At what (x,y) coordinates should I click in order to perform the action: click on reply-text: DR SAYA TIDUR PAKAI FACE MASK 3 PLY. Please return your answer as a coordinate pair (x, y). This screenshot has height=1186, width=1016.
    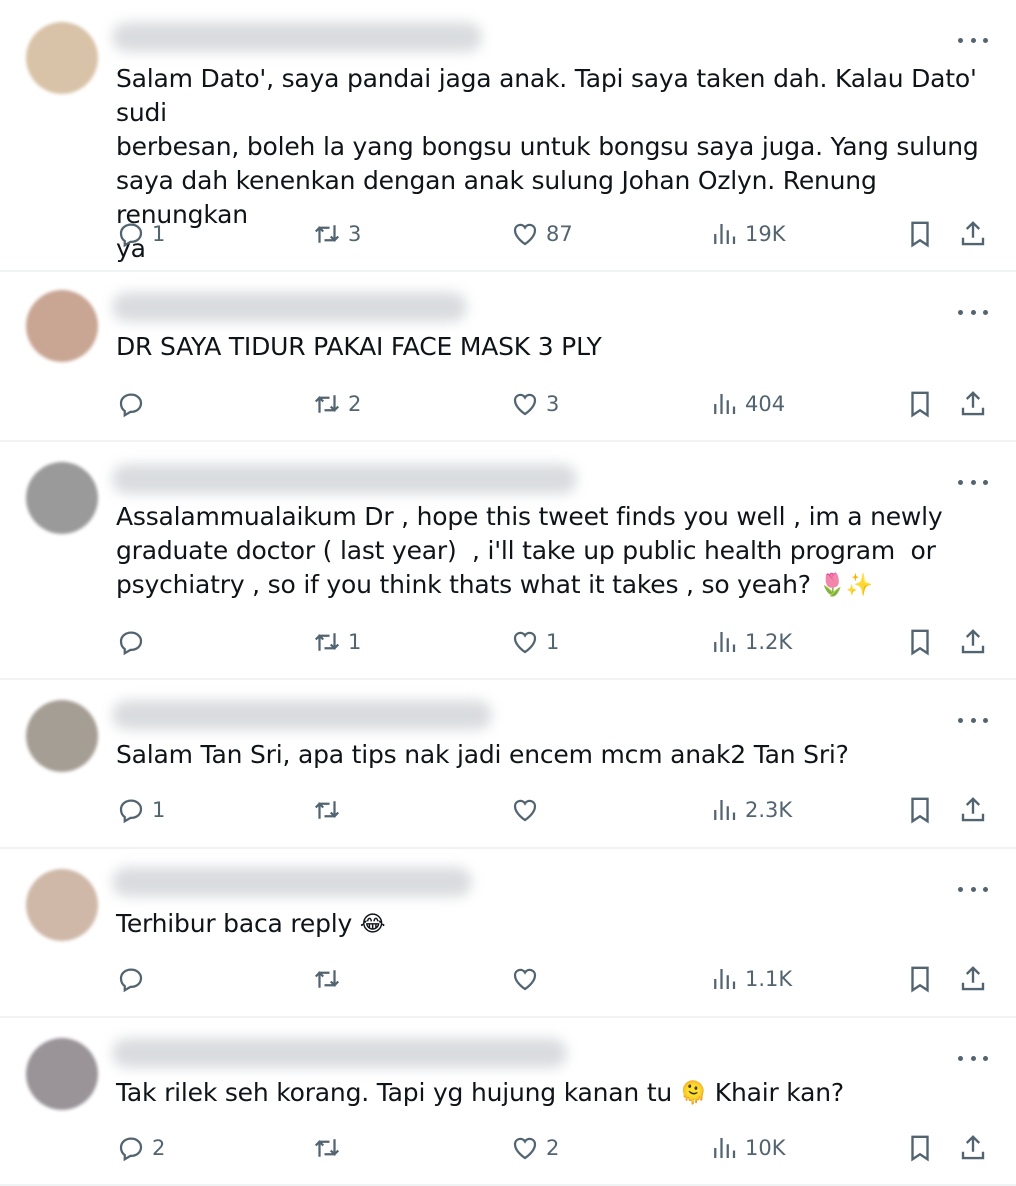
    Looking at the image, I should click on (551, 347).